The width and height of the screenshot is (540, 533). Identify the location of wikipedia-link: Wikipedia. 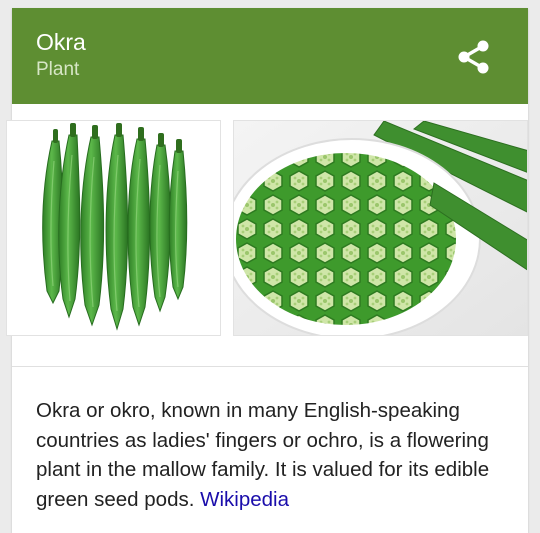
(244, 499).